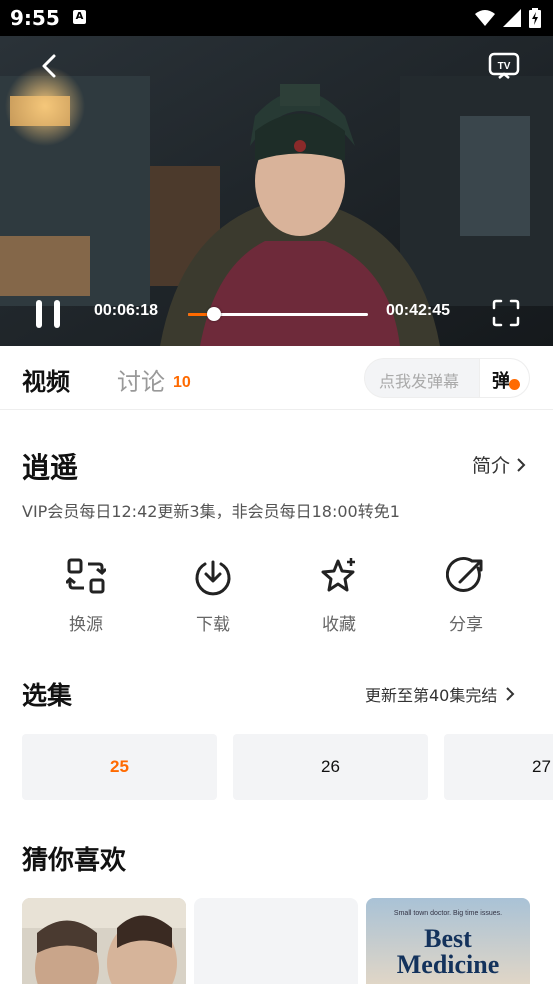  What do you see at coordinates (276, 378) in the screenshot?
I see `content-tabs: 视频 讨论 10 点我发弹幕 弹` at bounding box center [276, 378].